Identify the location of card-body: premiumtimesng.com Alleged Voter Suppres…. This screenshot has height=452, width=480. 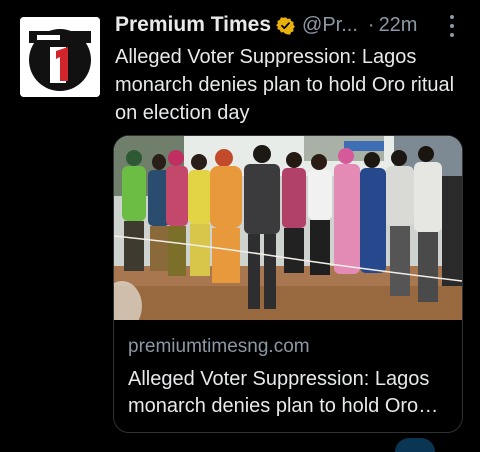
(290, 377).